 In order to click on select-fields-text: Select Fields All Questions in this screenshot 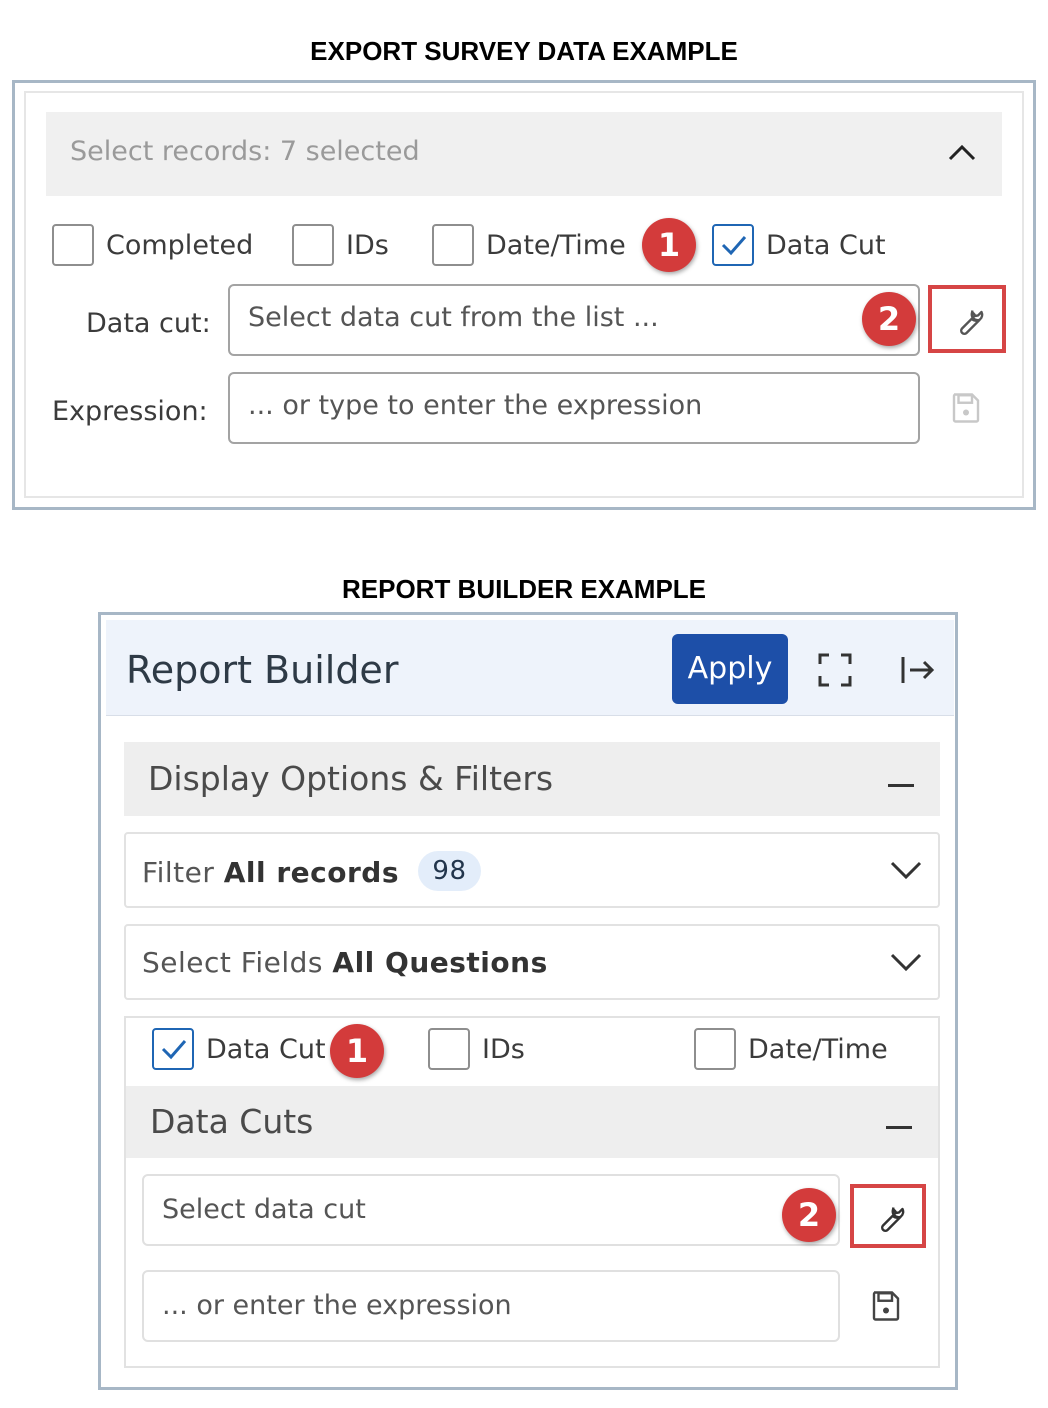, I will do `click(345, 962)`.